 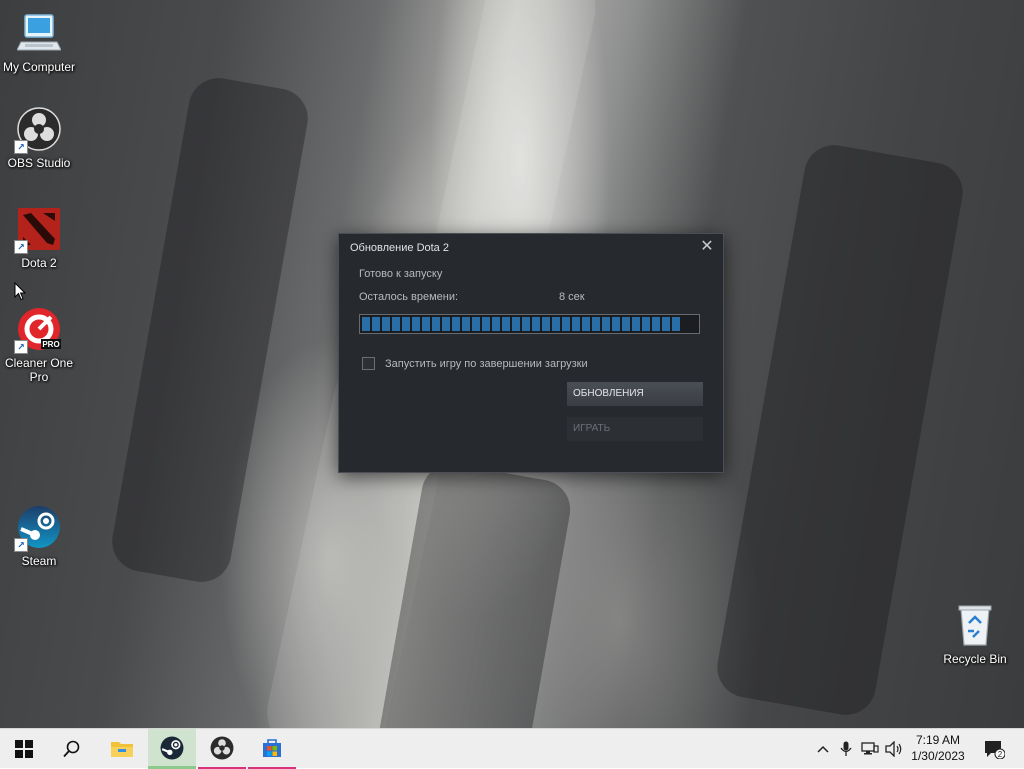 What do you see at coordinates (38, 230) in the screenshot?
I see `dota-icon: ↗` at bounding box center [38, 230].